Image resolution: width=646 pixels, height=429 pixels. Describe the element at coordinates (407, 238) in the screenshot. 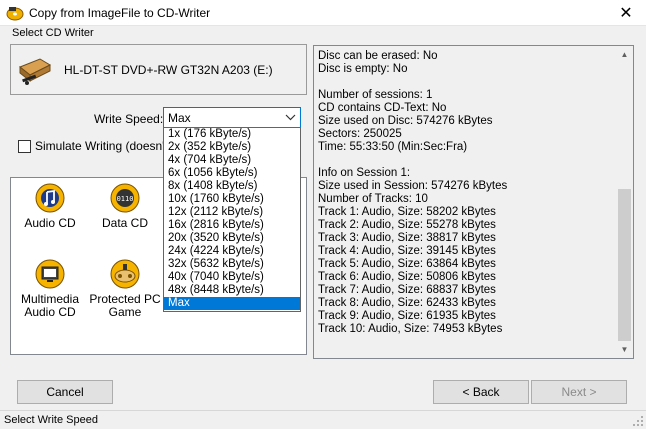

I see `info-line: Track 3: Audio, Size: 38817 kBytes` at that location.